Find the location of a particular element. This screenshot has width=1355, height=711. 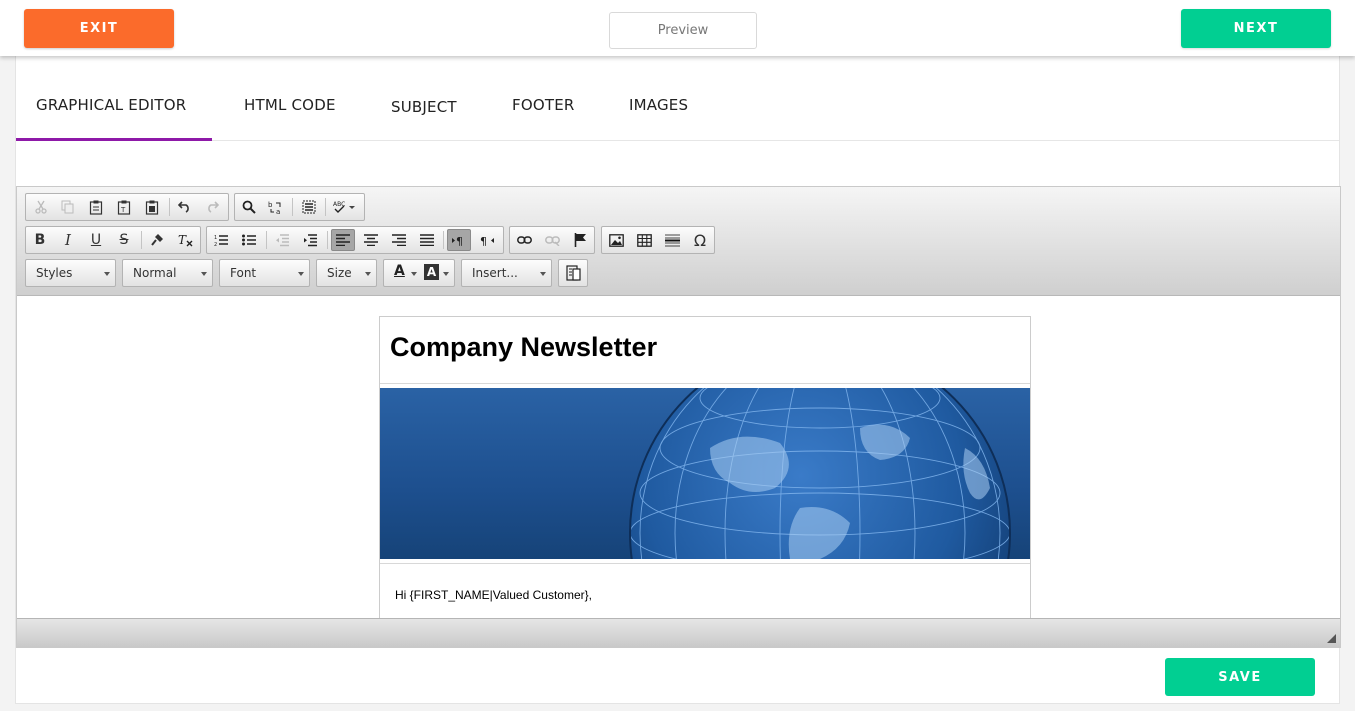

clipboard-group: T is located at coordinates (127, 207).